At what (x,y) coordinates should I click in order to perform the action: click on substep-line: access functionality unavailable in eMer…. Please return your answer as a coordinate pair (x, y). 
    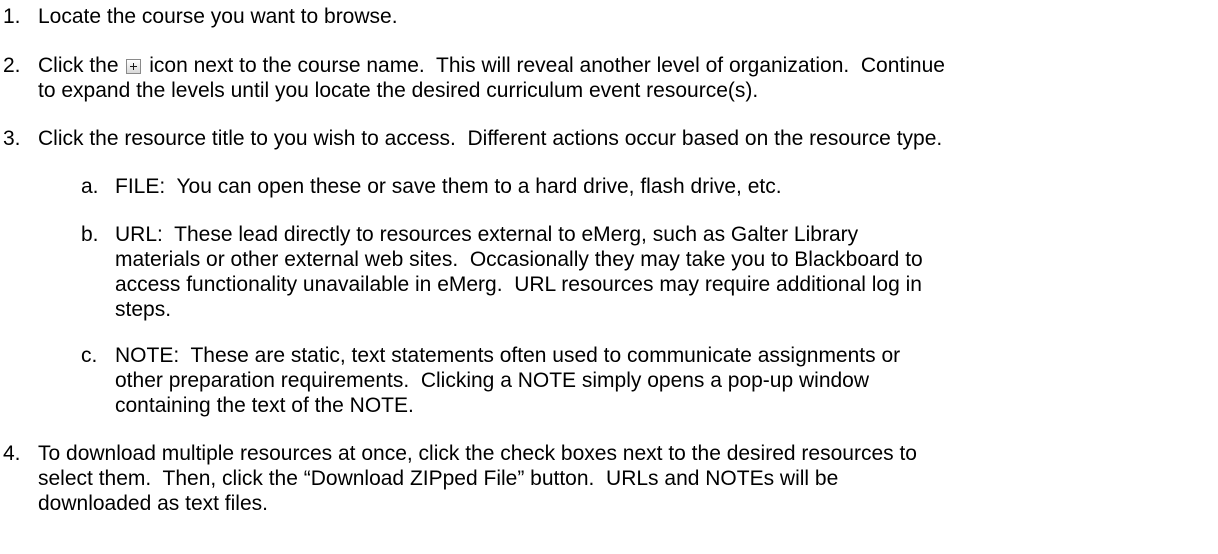
    Looking at the image, I should click on (518, 284).